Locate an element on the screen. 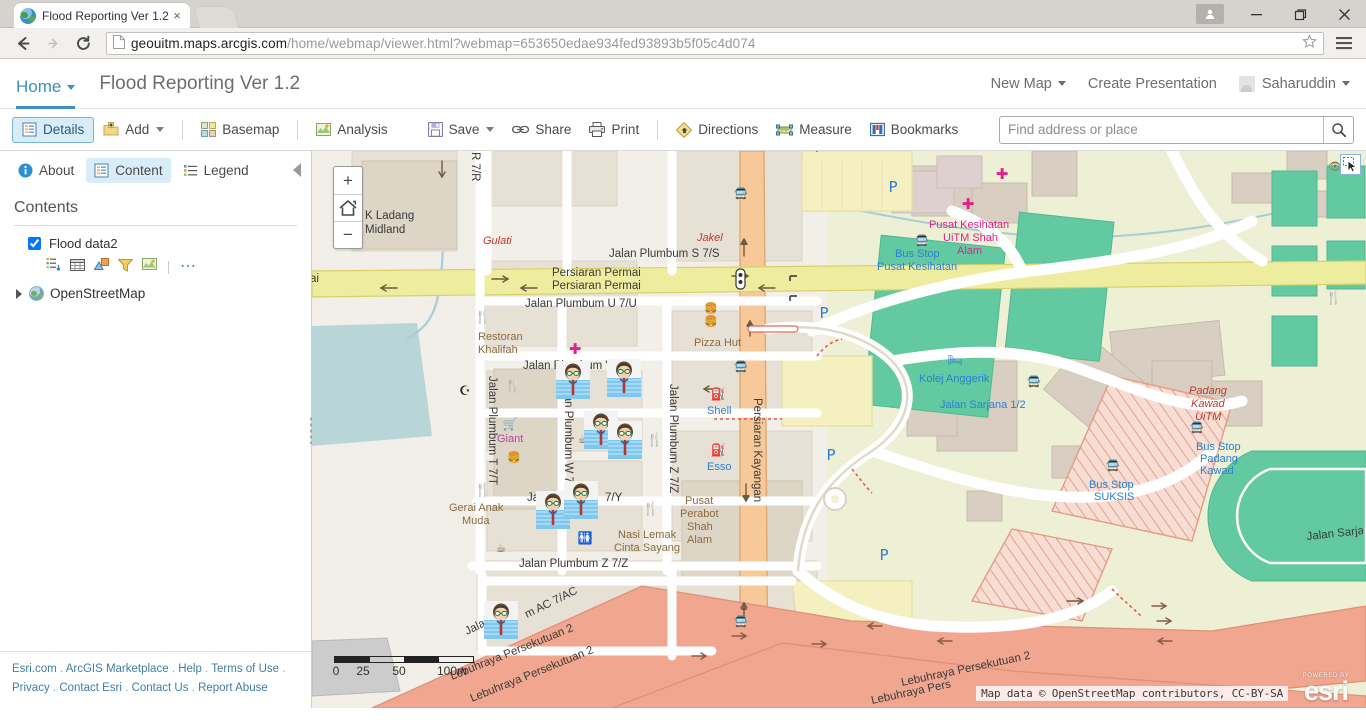 The image size is (1366, 728). layer-item-openstreetmap: OpenStreetMap is located at coordinates (155, 291).